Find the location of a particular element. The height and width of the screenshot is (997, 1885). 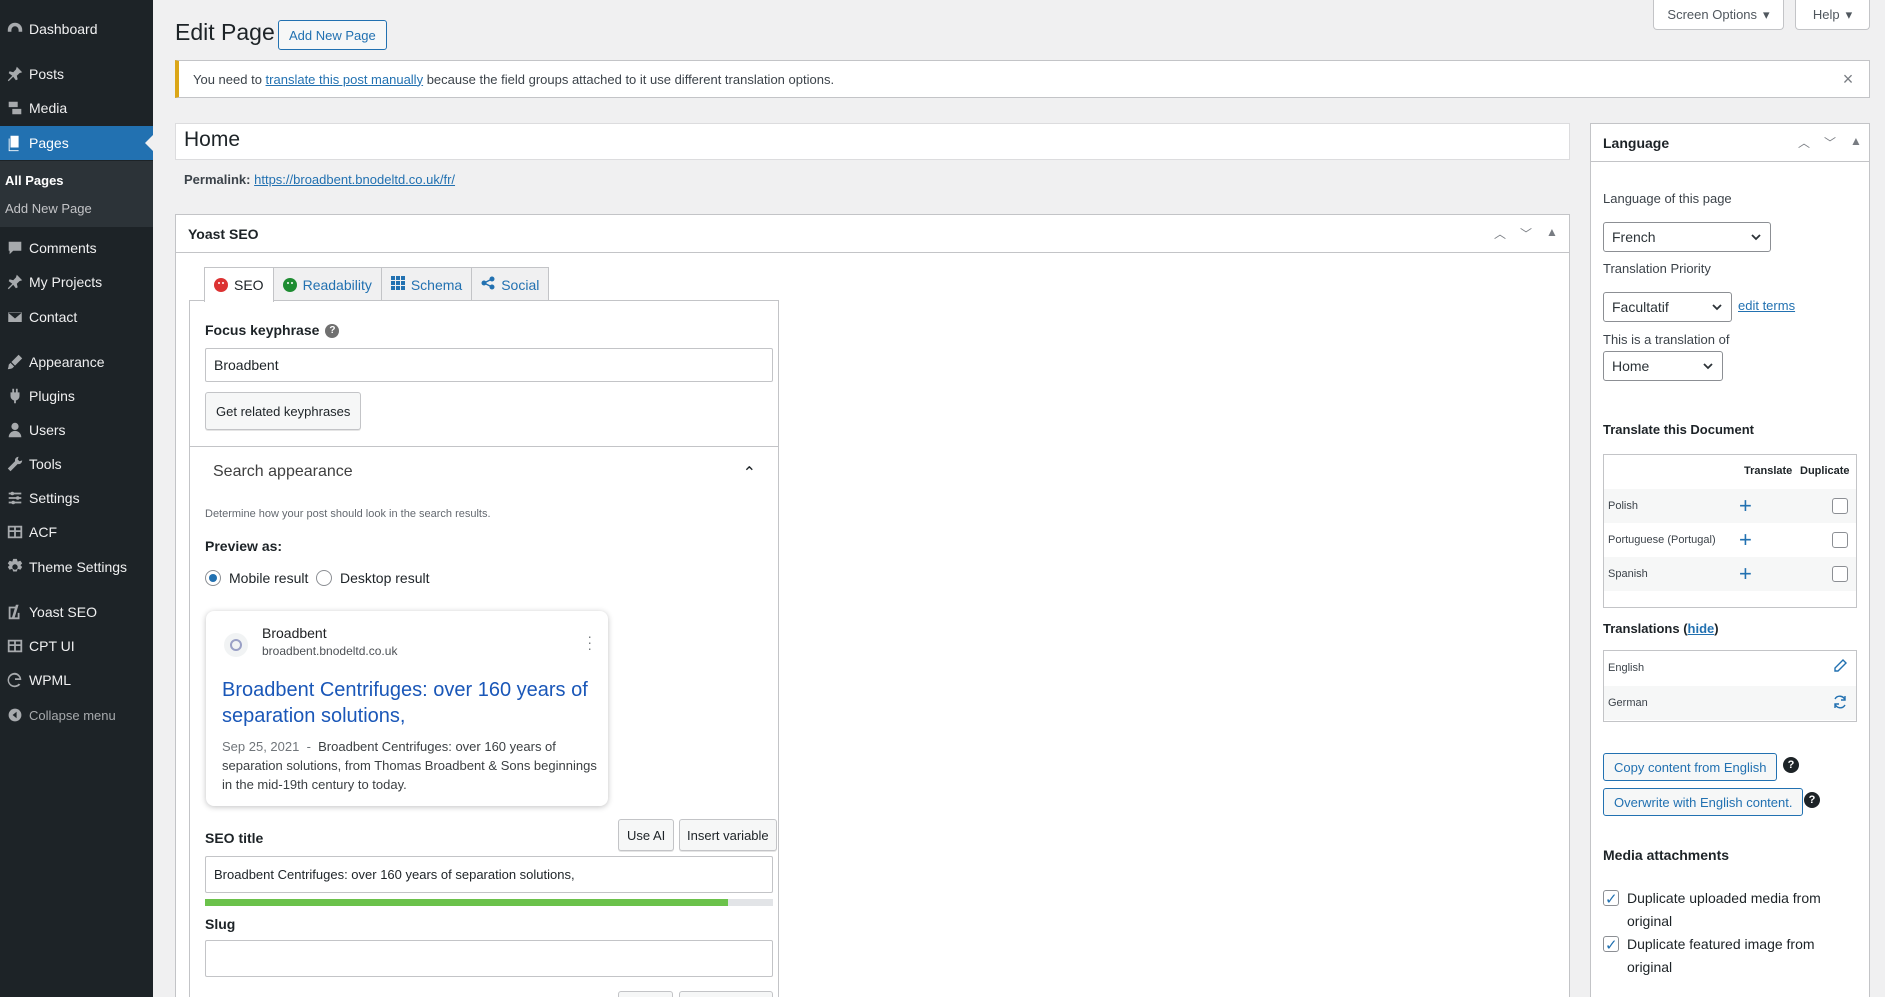

yoast-tabs: SEO Readability Schema Social is located at coordinates (377, 284).